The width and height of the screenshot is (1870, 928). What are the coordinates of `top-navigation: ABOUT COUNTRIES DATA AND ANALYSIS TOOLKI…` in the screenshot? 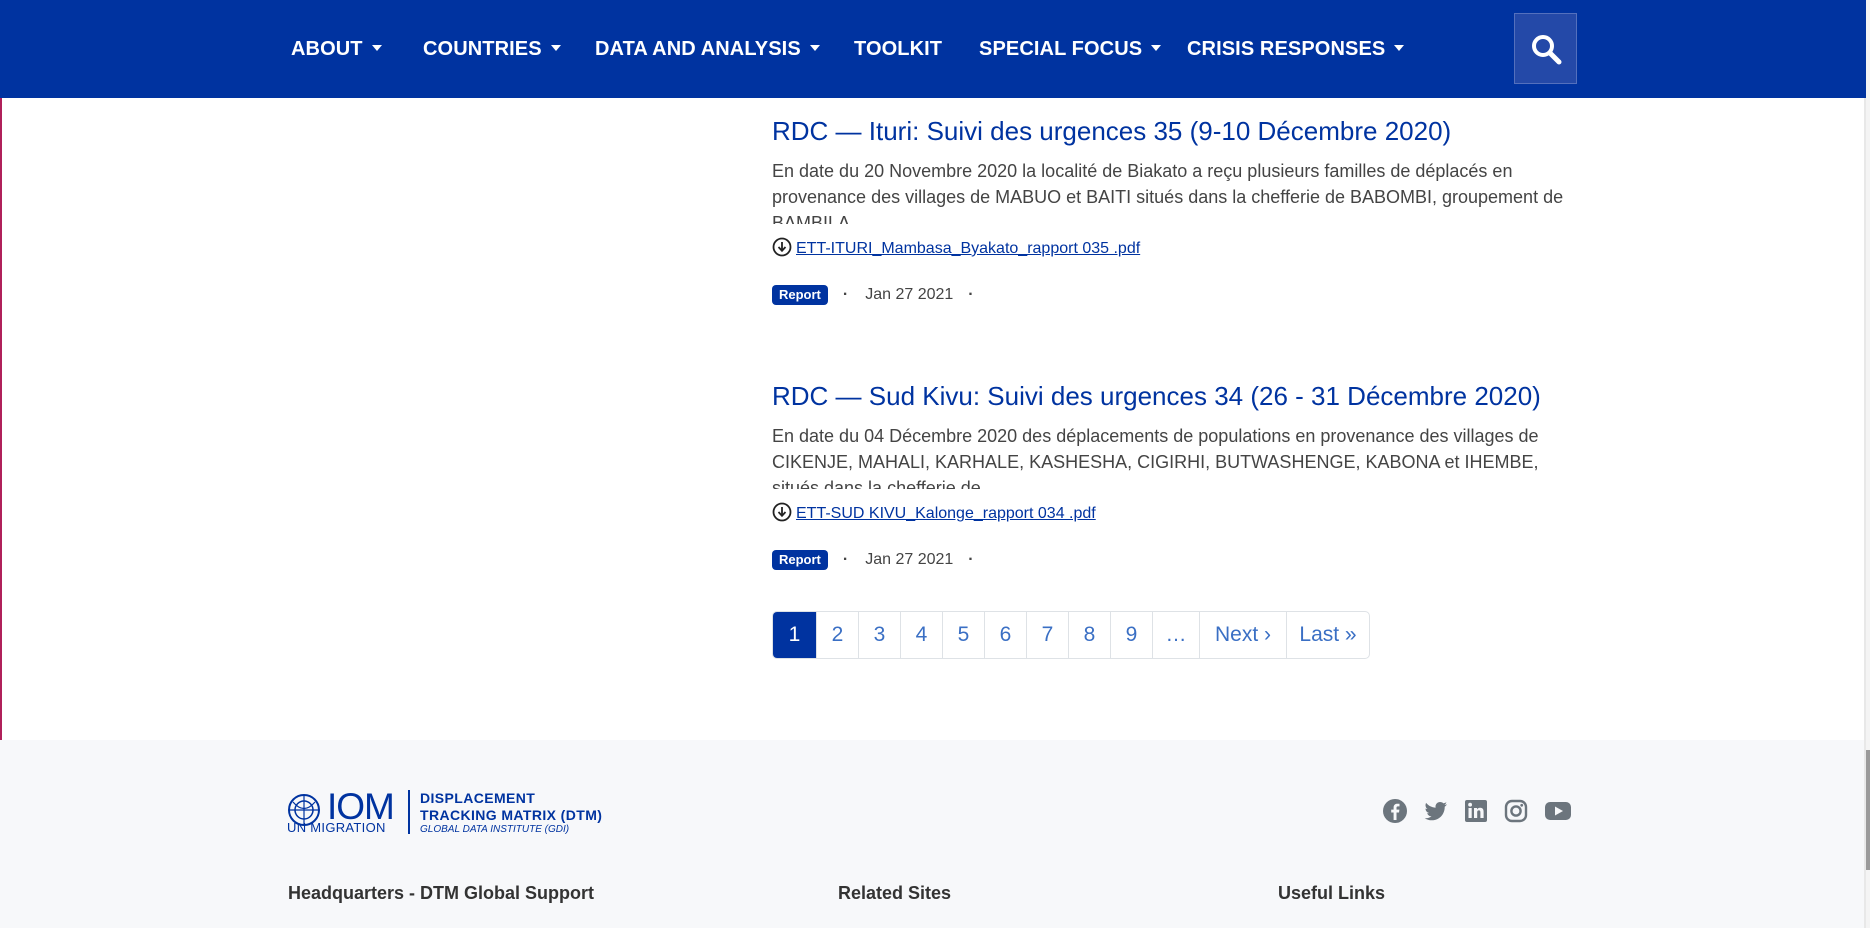 It's located at (933, 49).